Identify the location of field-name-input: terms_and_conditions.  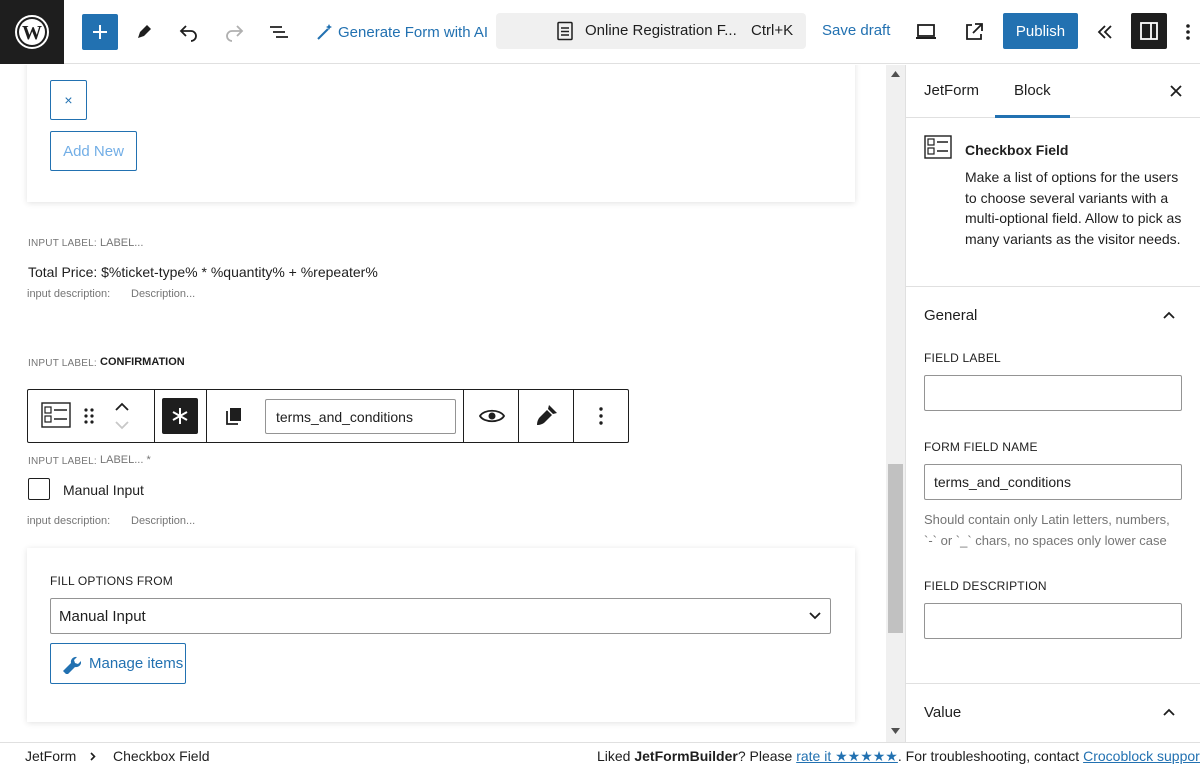
(360, 416).